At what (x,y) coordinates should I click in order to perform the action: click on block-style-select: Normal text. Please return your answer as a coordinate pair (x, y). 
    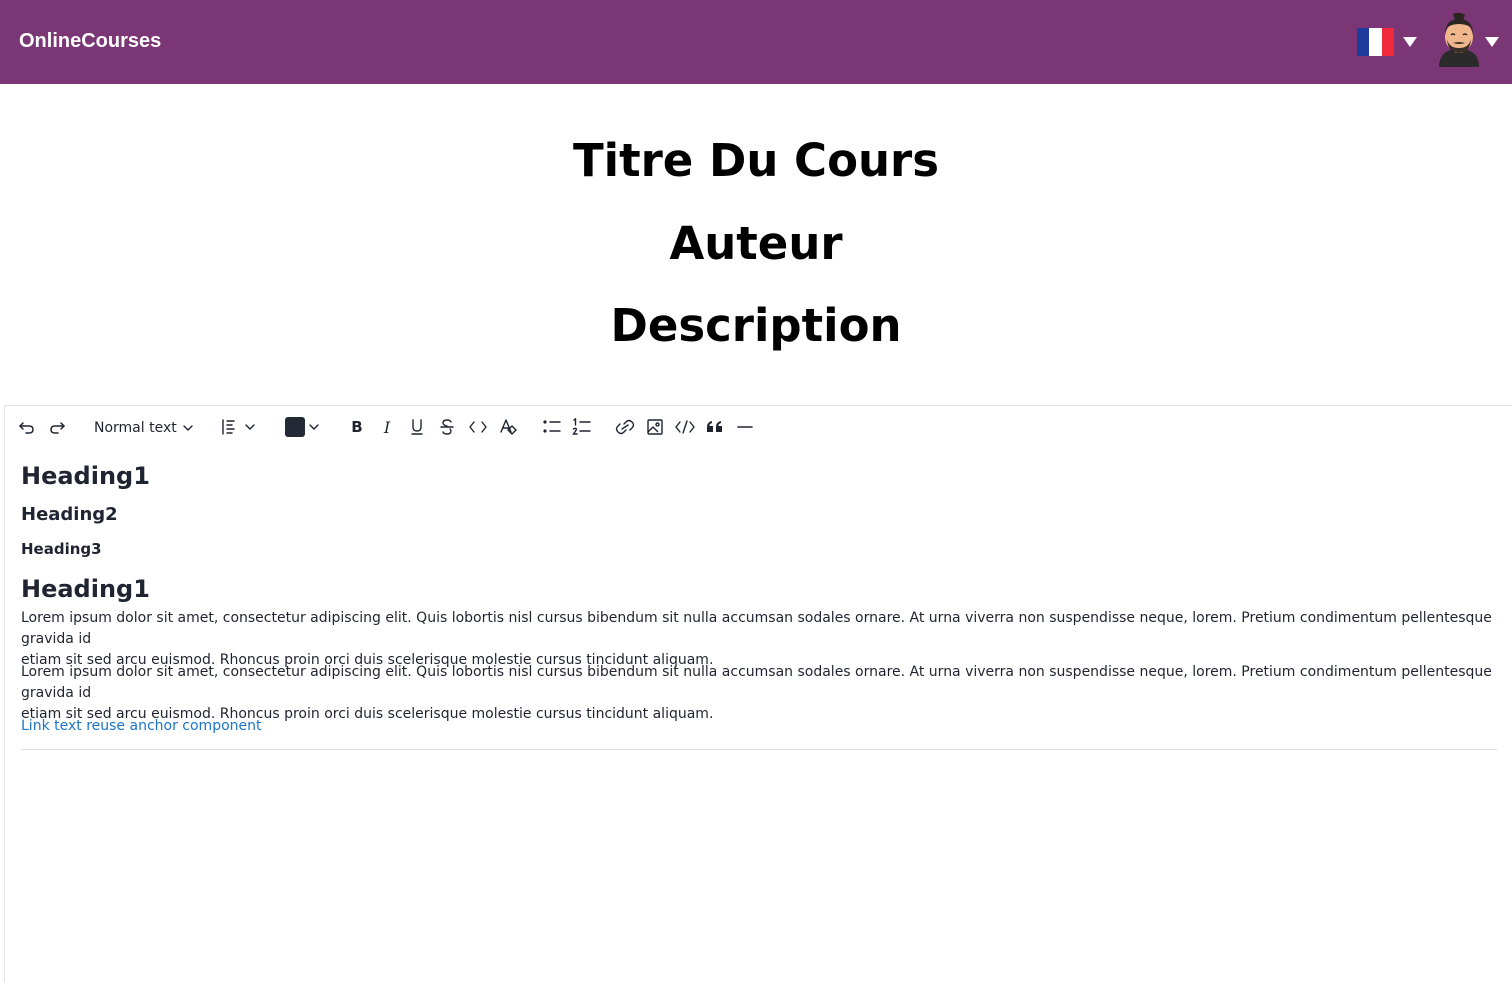
    Looking at the image, I should click on (144, 428).